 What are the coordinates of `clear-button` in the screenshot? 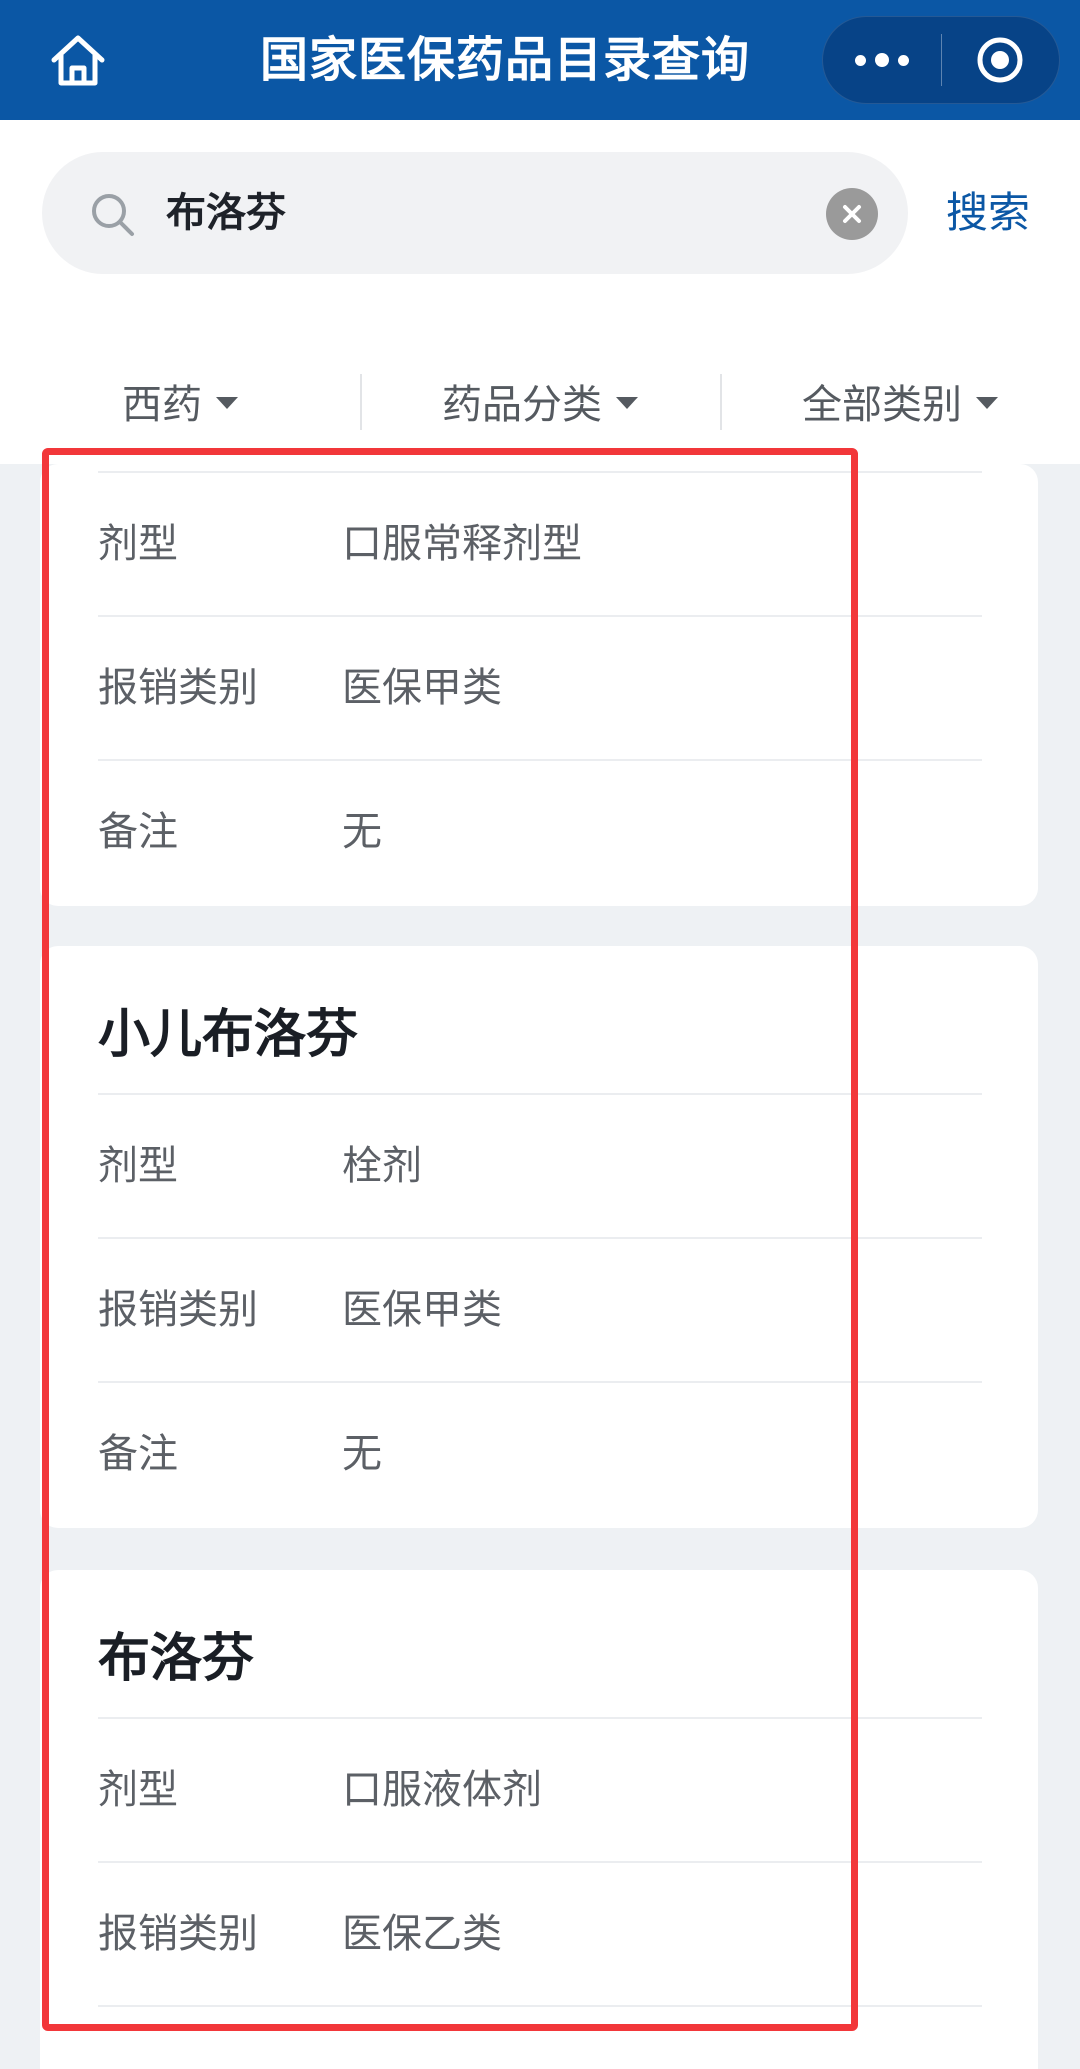 It's located at (852, 214).